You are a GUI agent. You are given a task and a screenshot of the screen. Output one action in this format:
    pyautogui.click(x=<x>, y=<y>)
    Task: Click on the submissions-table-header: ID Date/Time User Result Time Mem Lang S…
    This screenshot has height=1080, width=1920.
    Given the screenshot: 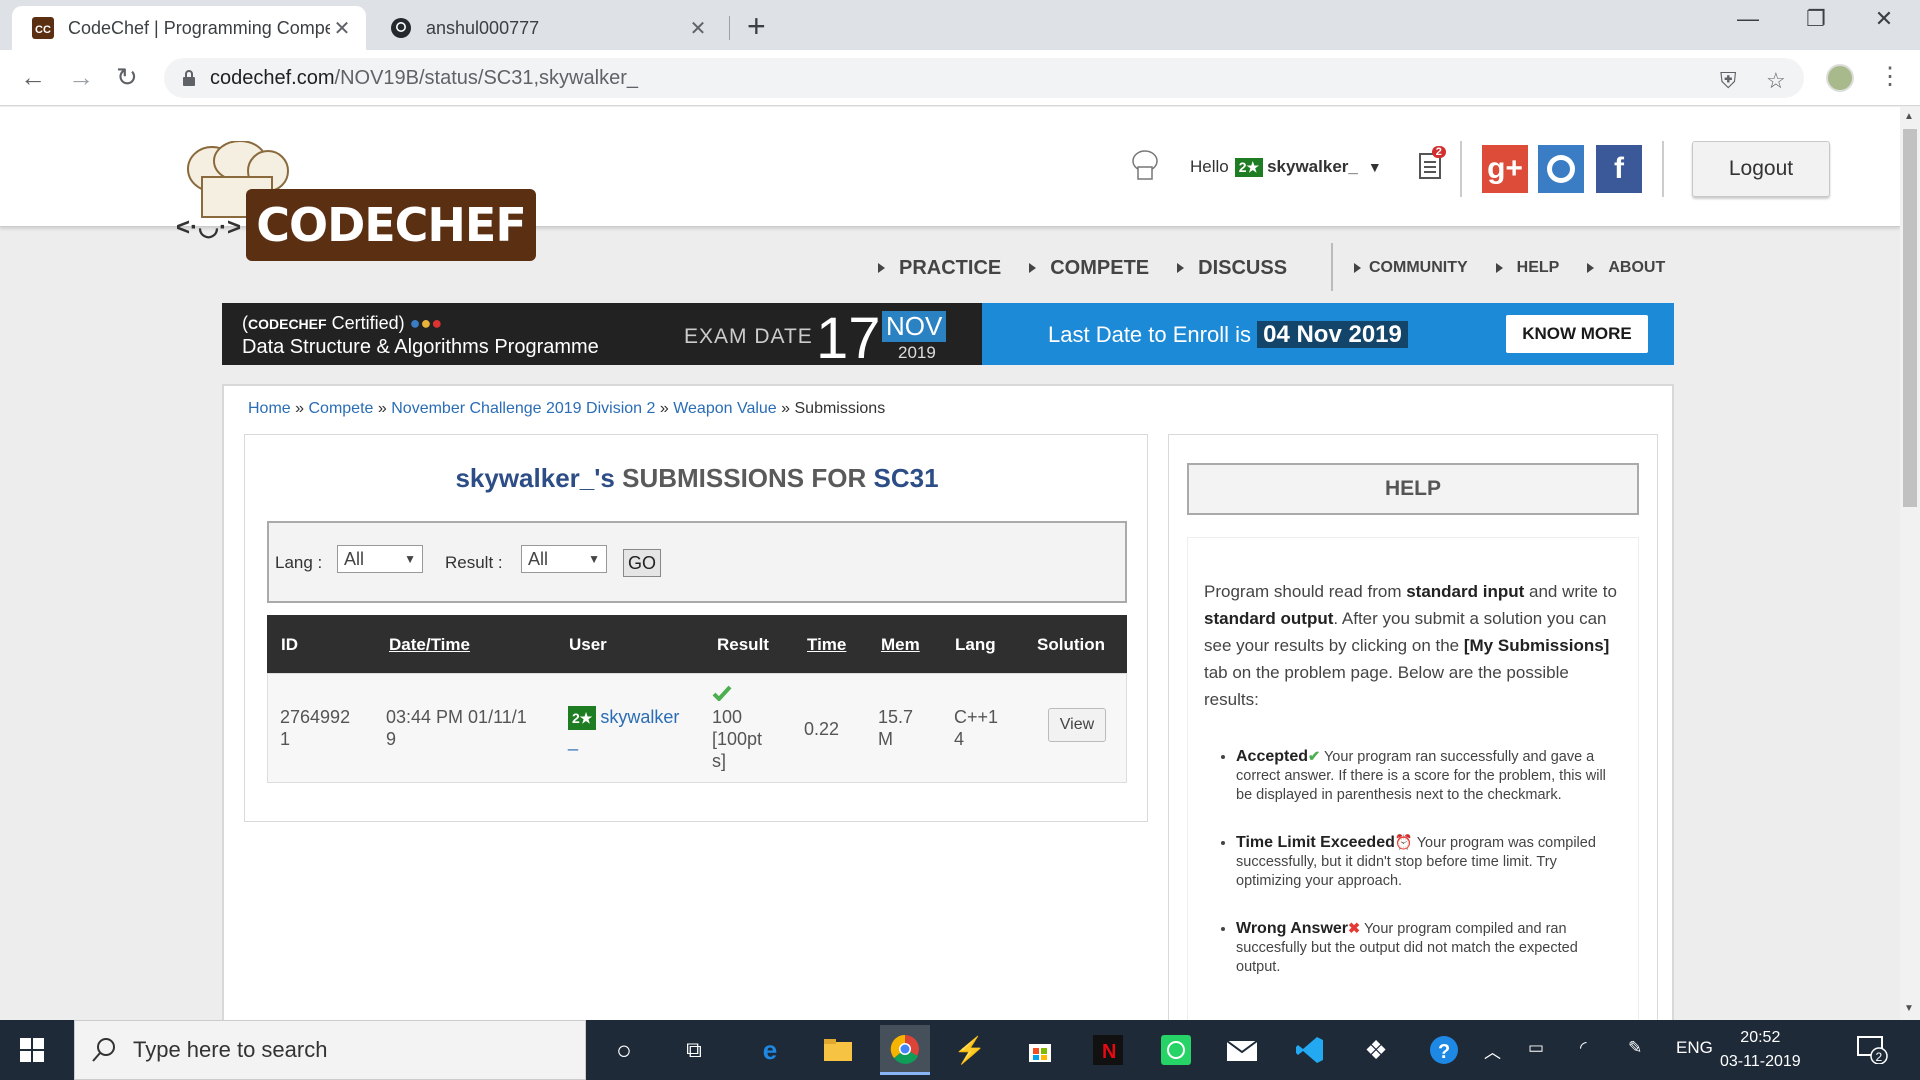 What is the action you would take?
    pyautogui.click(x=697, y=644)
    